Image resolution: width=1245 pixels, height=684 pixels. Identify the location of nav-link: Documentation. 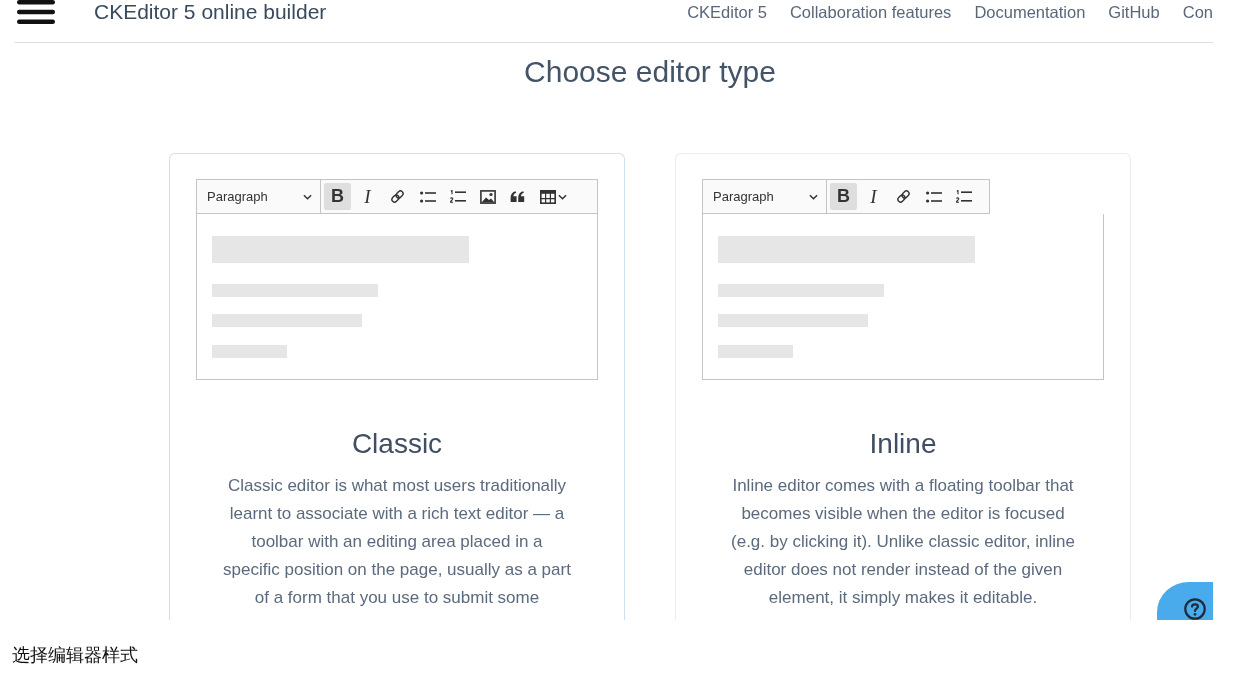
(1030, 12).